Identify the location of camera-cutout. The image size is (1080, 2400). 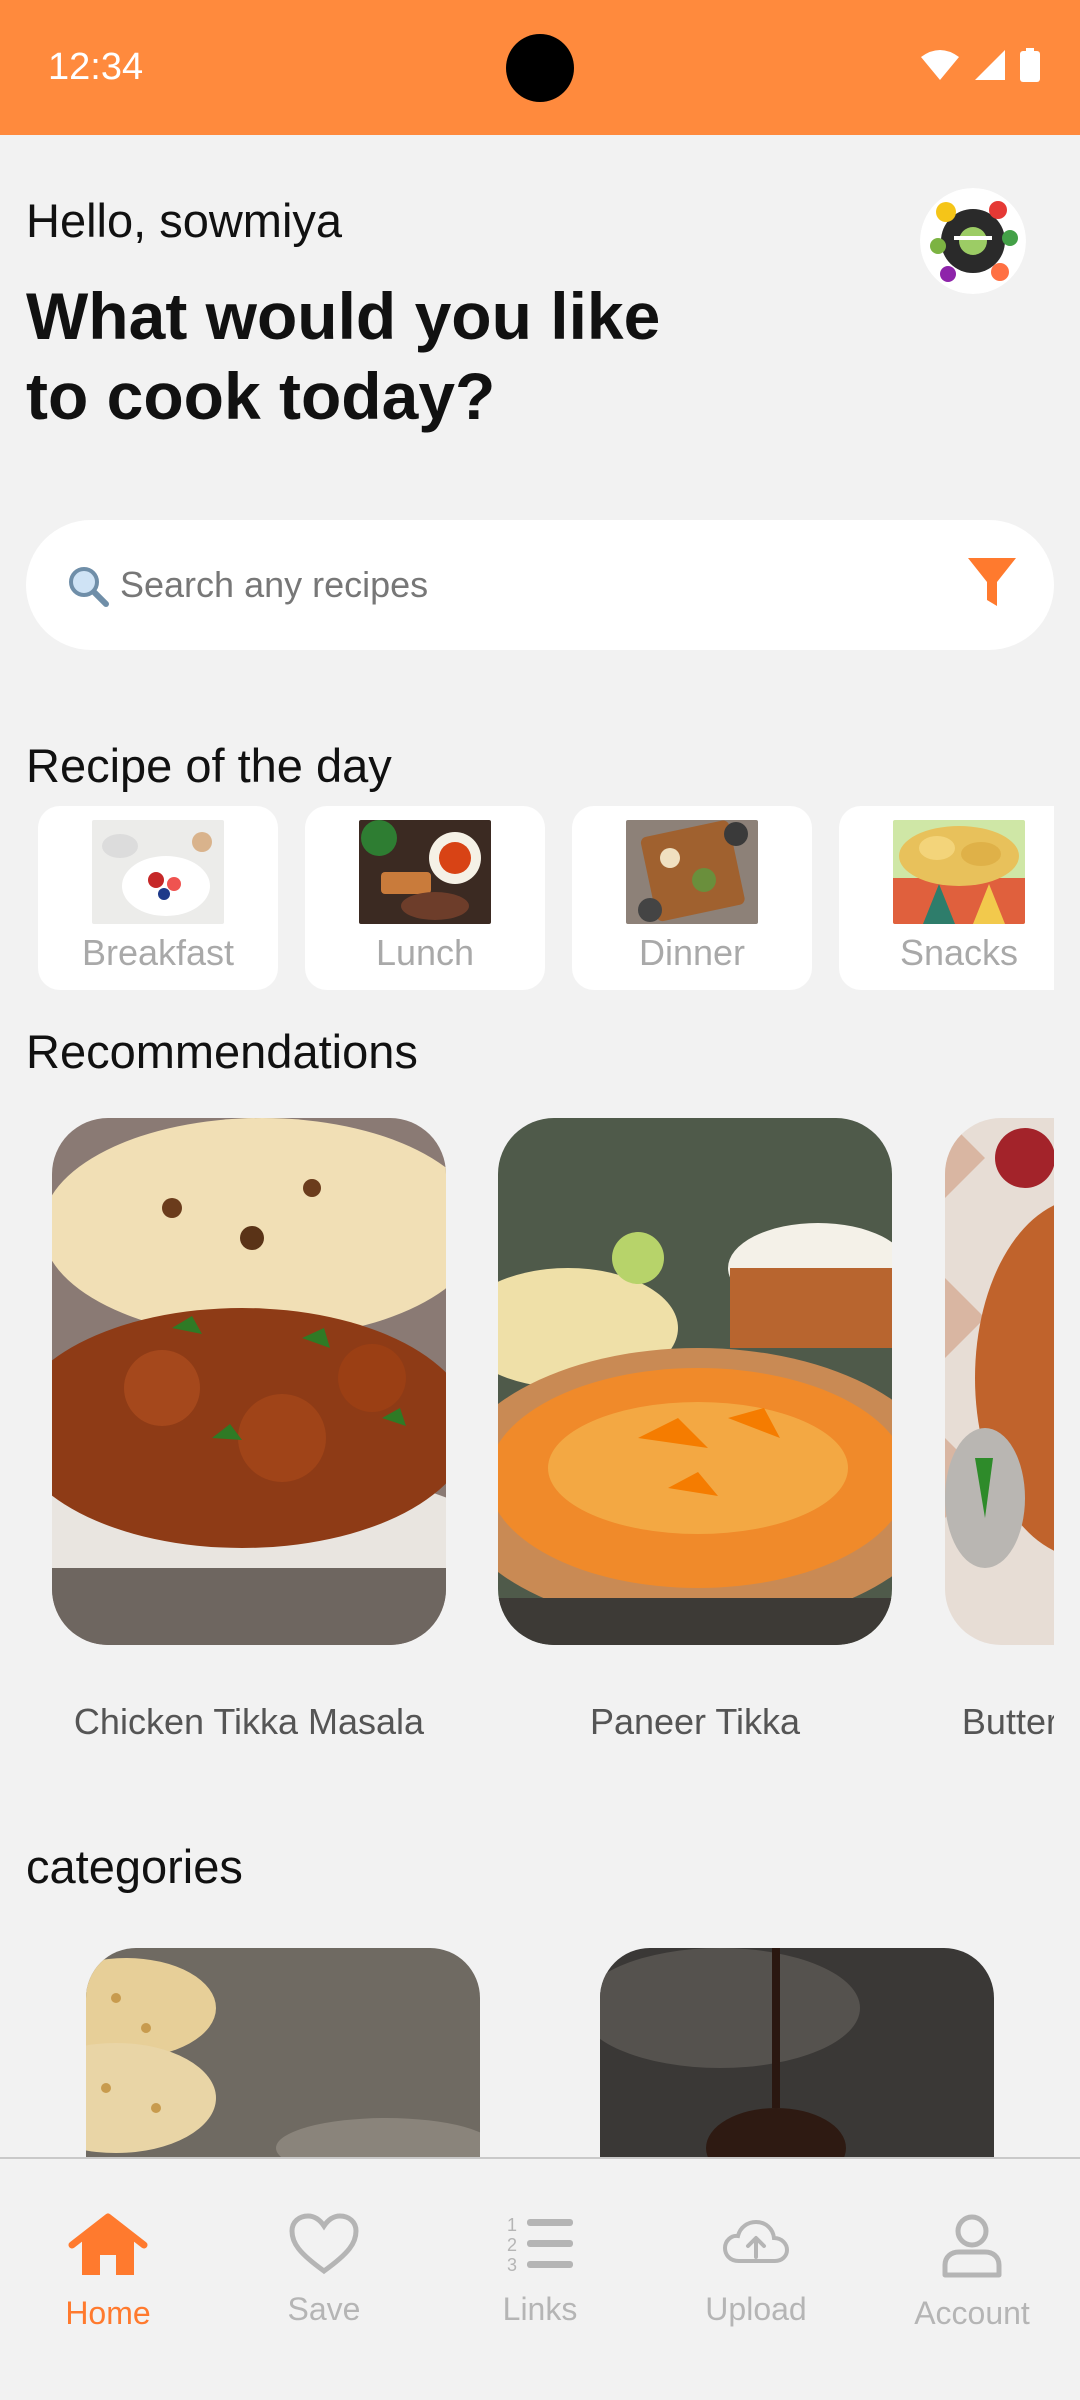
(540, 68).